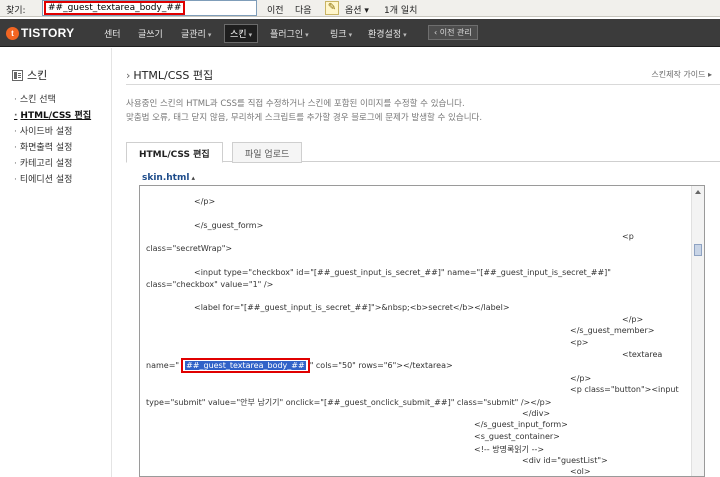 The image size is (720, 477). I want to click on sidebar-title: 스킨, so click(29, 75).